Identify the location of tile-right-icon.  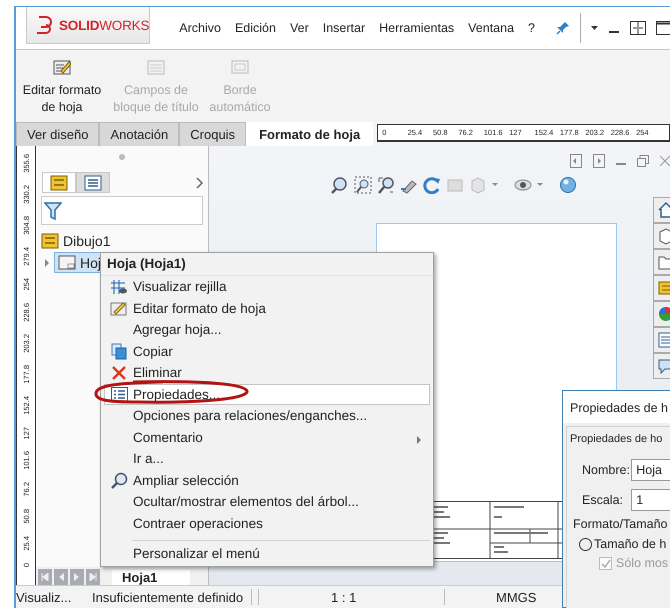
(599, 161).